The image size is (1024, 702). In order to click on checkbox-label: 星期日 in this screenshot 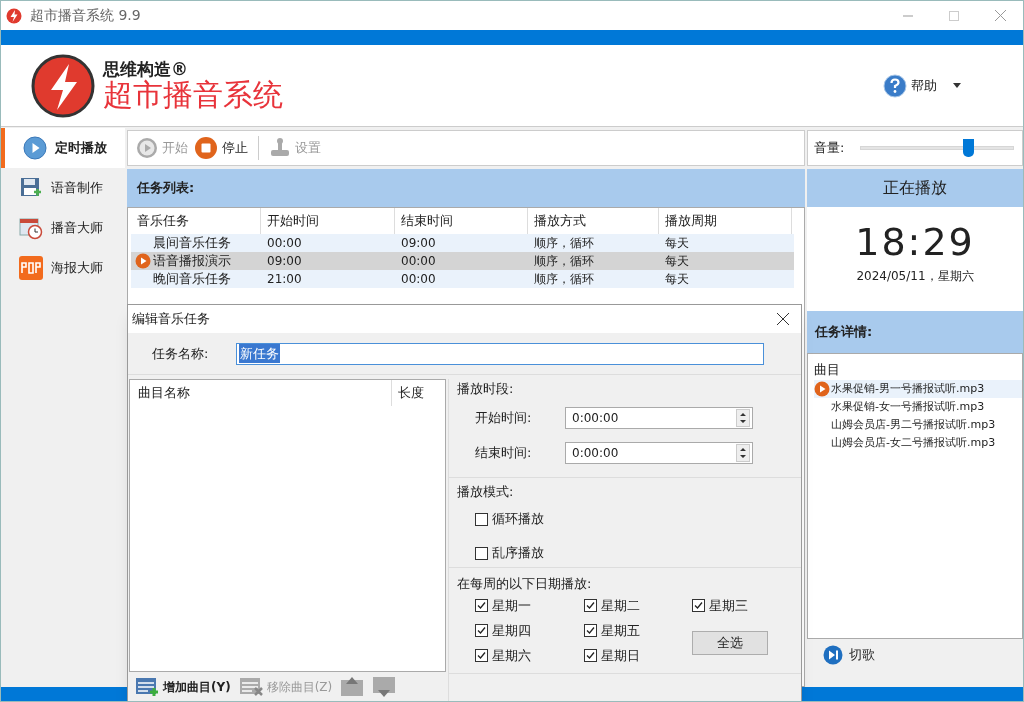, I will do `click(620, 655)`.